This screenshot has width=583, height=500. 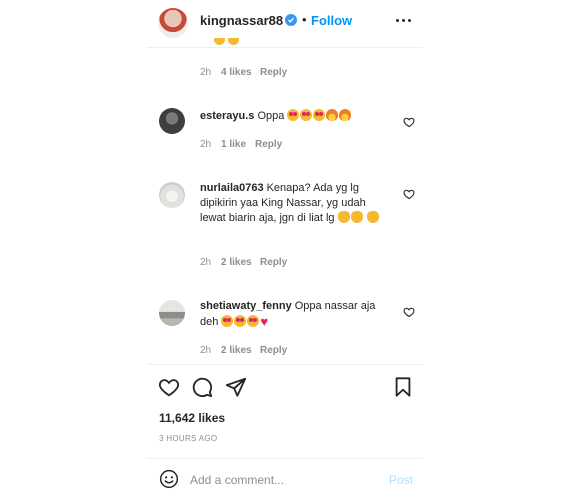 What do you see at coordinates (169, 387) in the screenshot?
I see `heart-outline-icon` at bounding box center [169, 387].